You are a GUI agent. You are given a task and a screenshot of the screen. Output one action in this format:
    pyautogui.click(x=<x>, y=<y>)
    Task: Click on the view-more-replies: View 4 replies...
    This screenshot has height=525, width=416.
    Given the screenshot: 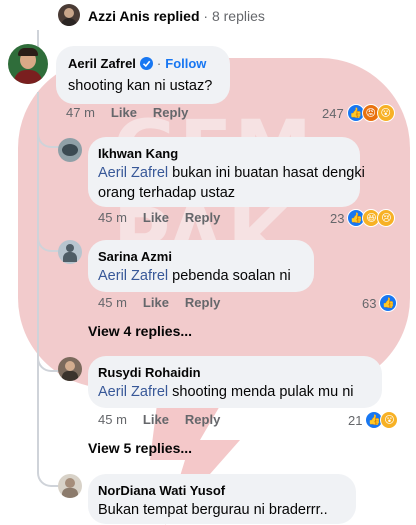 What is the action you would take?
    pyautogui.click(x=140, y=331)
    